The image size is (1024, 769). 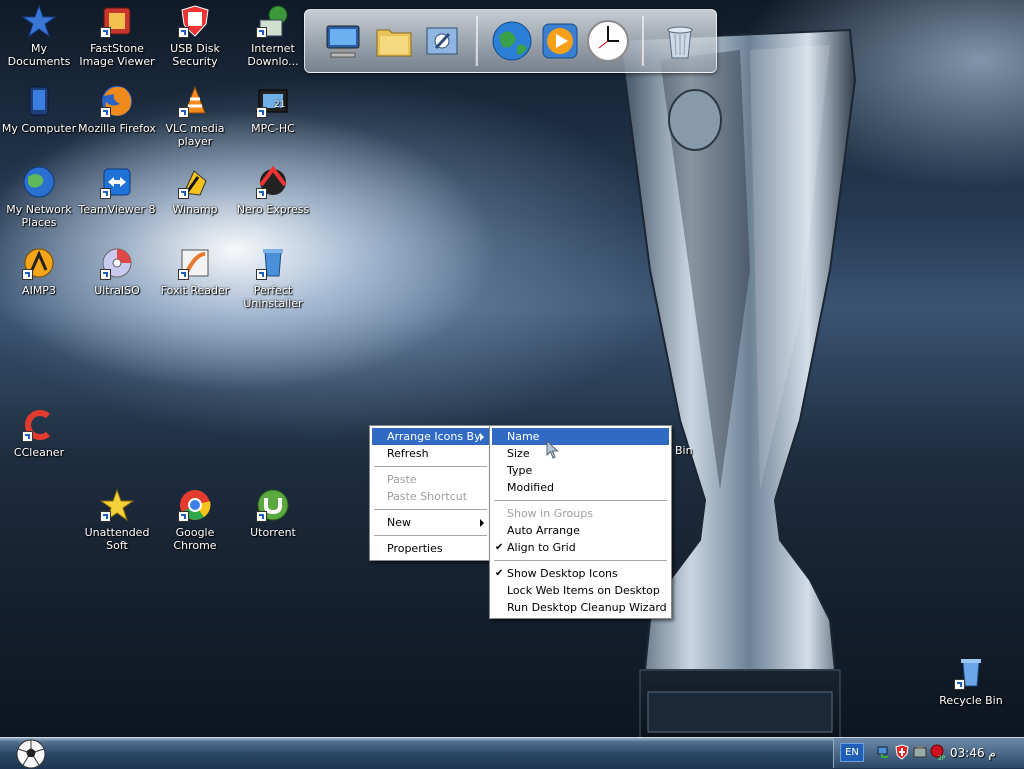 What do you see at coordinates (39, 452) in the screenshot?
I see `desktop-icon-label: CCleaner` at bounding box center [39, 452].